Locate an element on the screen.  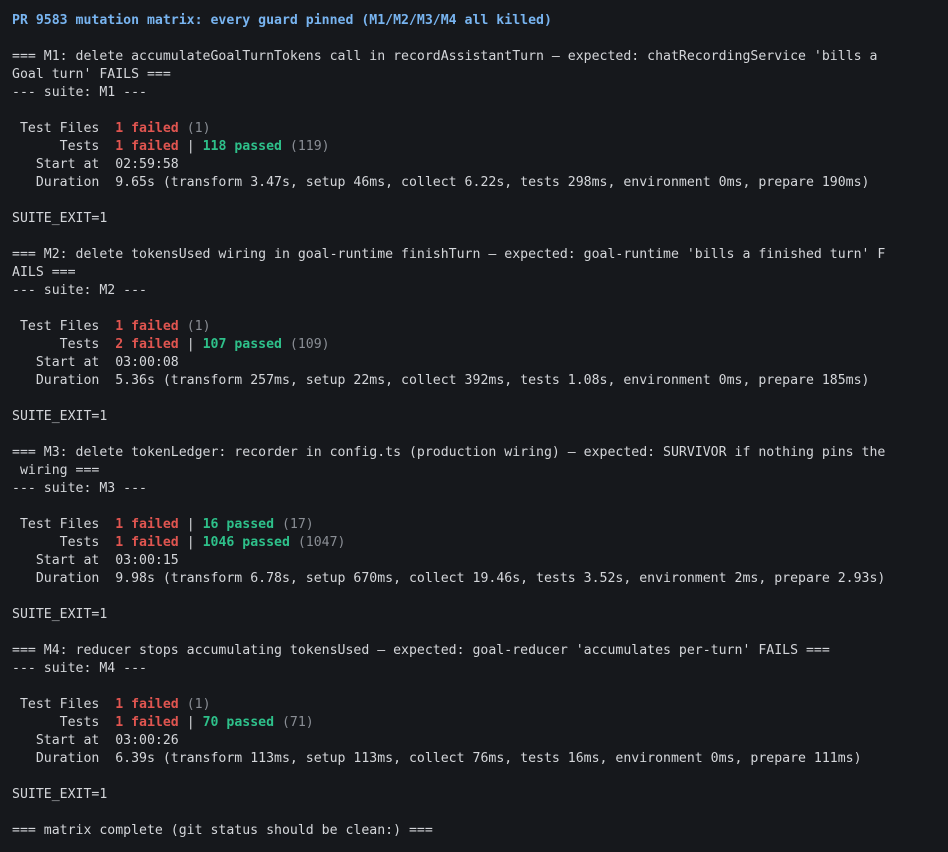
m4-tests-failed: 1 failed is located at coordinates (147, 722).